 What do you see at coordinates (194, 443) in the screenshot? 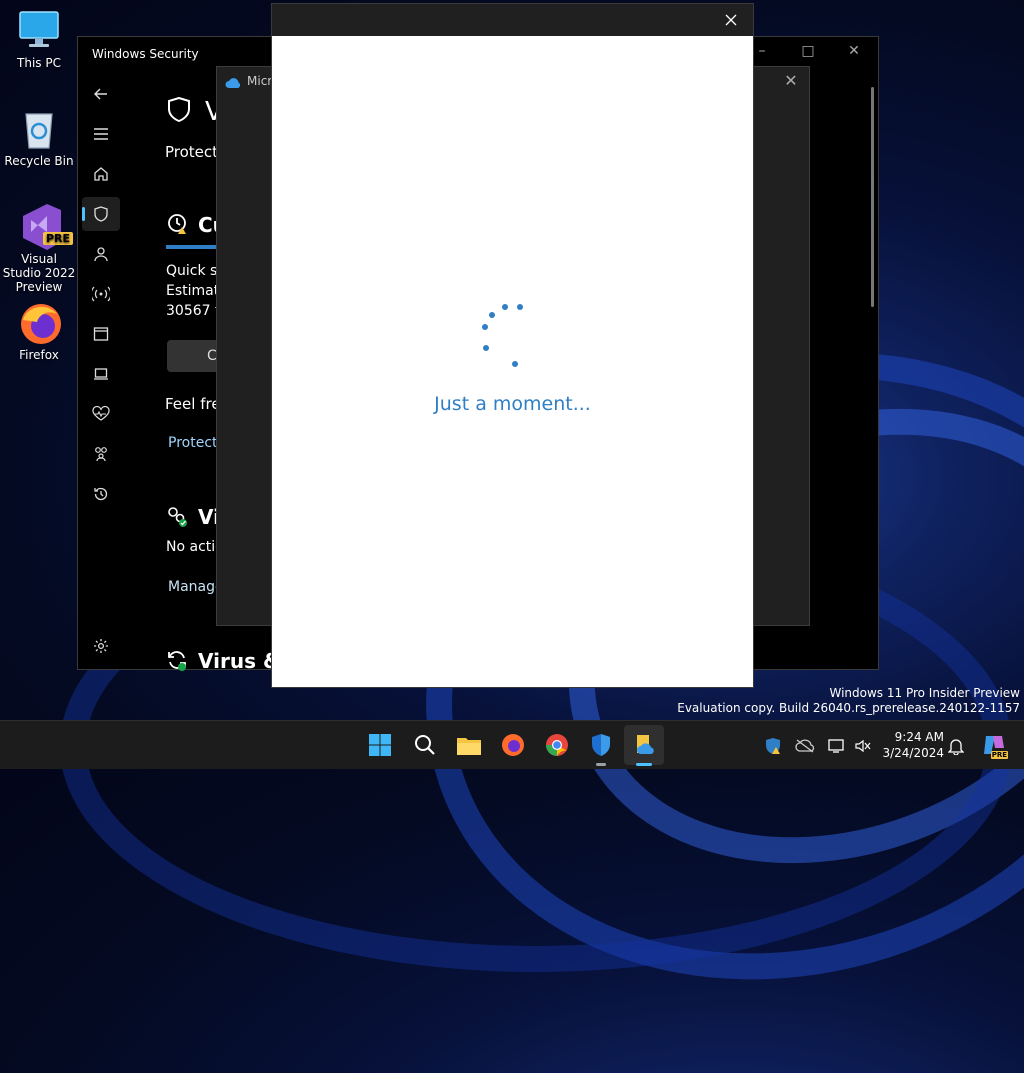
I see `protection-link: Protecti` at bounding box center [194, 443].